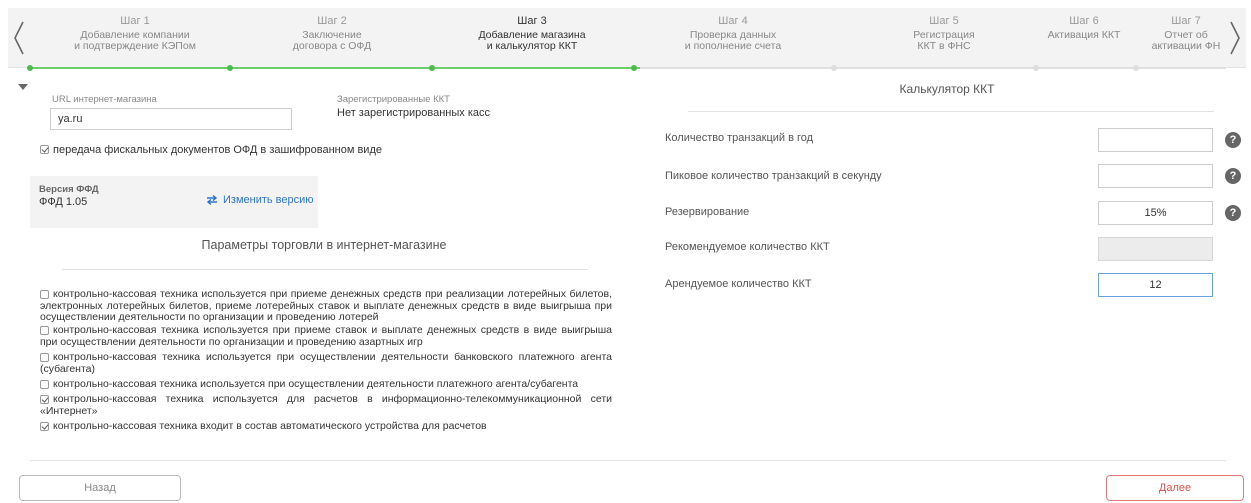 The height and width of the screenshot is (503, 1251). I want to click on step-5: Шаг 5 Регистрация ККТ в ФНС, so click(944, 37).